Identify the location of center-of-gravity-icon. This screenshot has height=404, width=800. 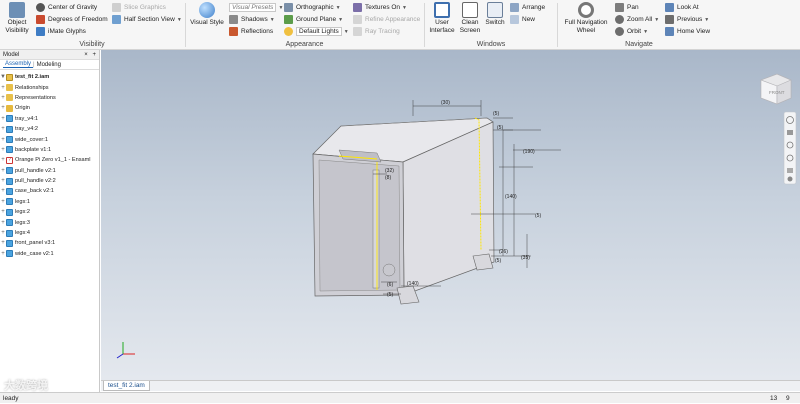
(40, 7).